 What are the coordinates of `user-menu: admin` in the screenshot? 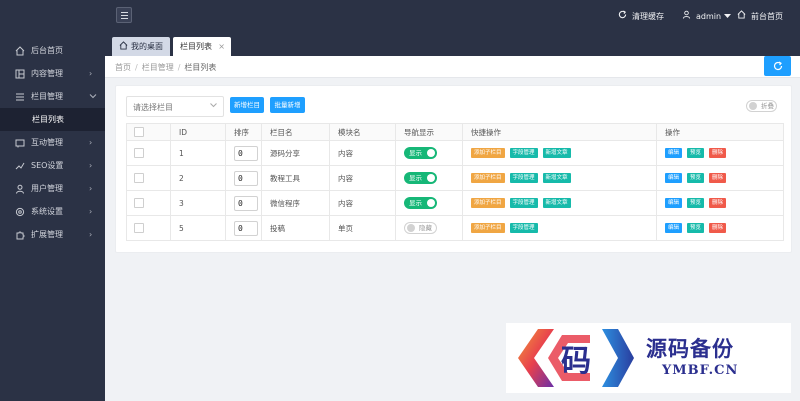 It's located at (707, 16).